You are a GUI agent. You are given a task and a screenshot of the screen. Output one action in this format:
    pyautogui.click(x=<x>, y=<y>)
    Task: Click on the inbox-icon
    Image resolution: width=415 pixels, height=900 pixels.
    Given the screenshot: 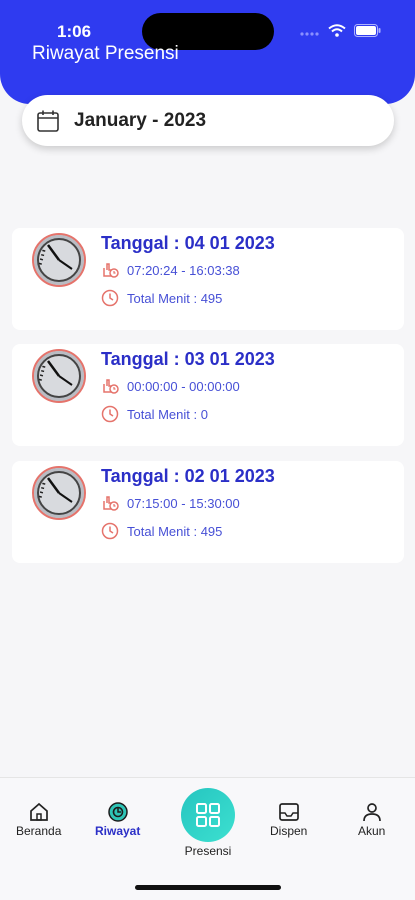 What is the action you would take?
    pyautogui.click(x=288, y=812)
    